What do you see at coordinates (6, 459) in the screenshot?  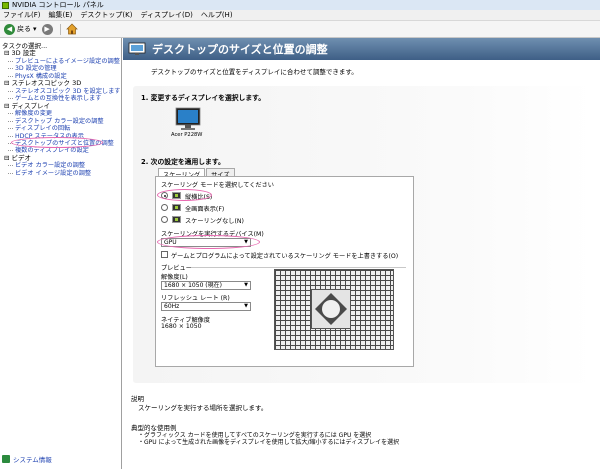 I see `system-info-icon` at bounding box center [6, 459].